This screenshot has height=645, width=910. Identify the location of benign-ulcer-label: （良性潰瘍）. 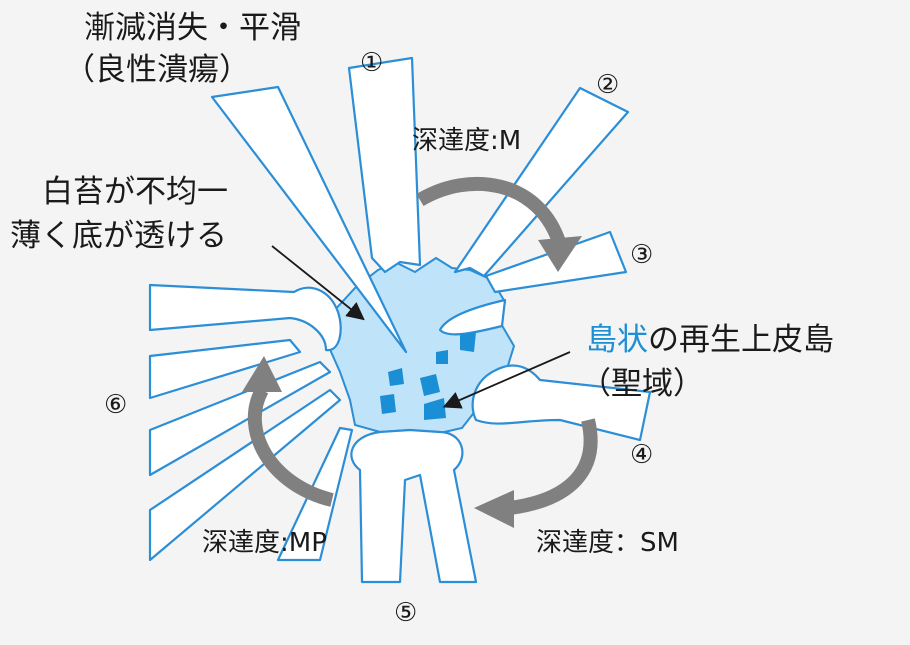
(157, 70).